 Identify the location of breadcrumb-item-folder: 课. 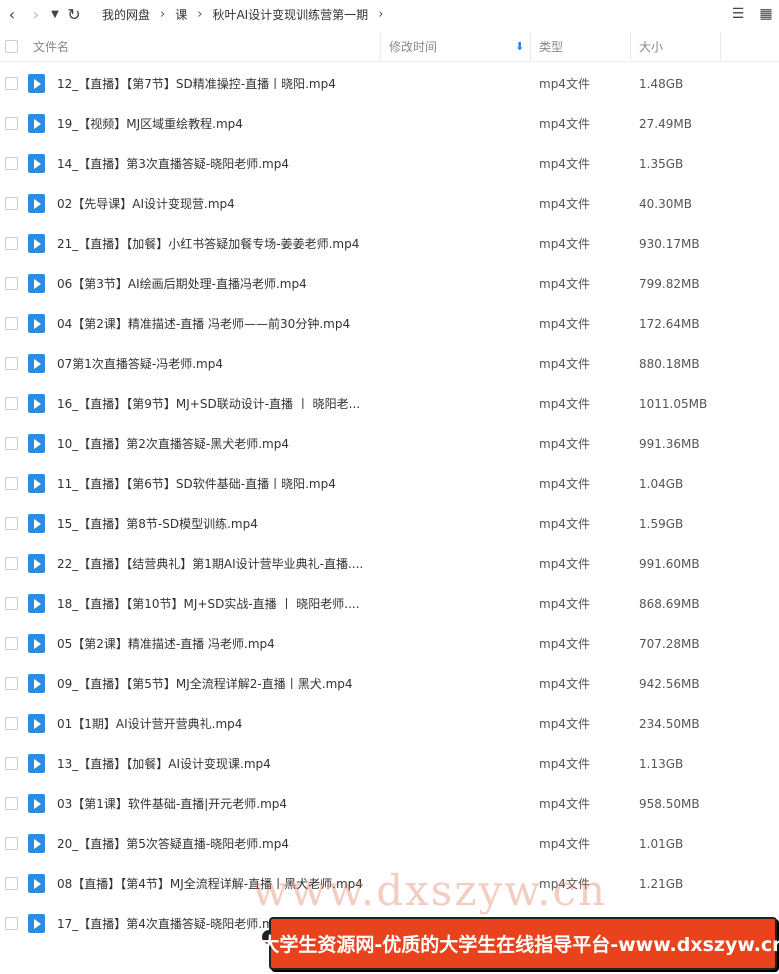
(181, 14).